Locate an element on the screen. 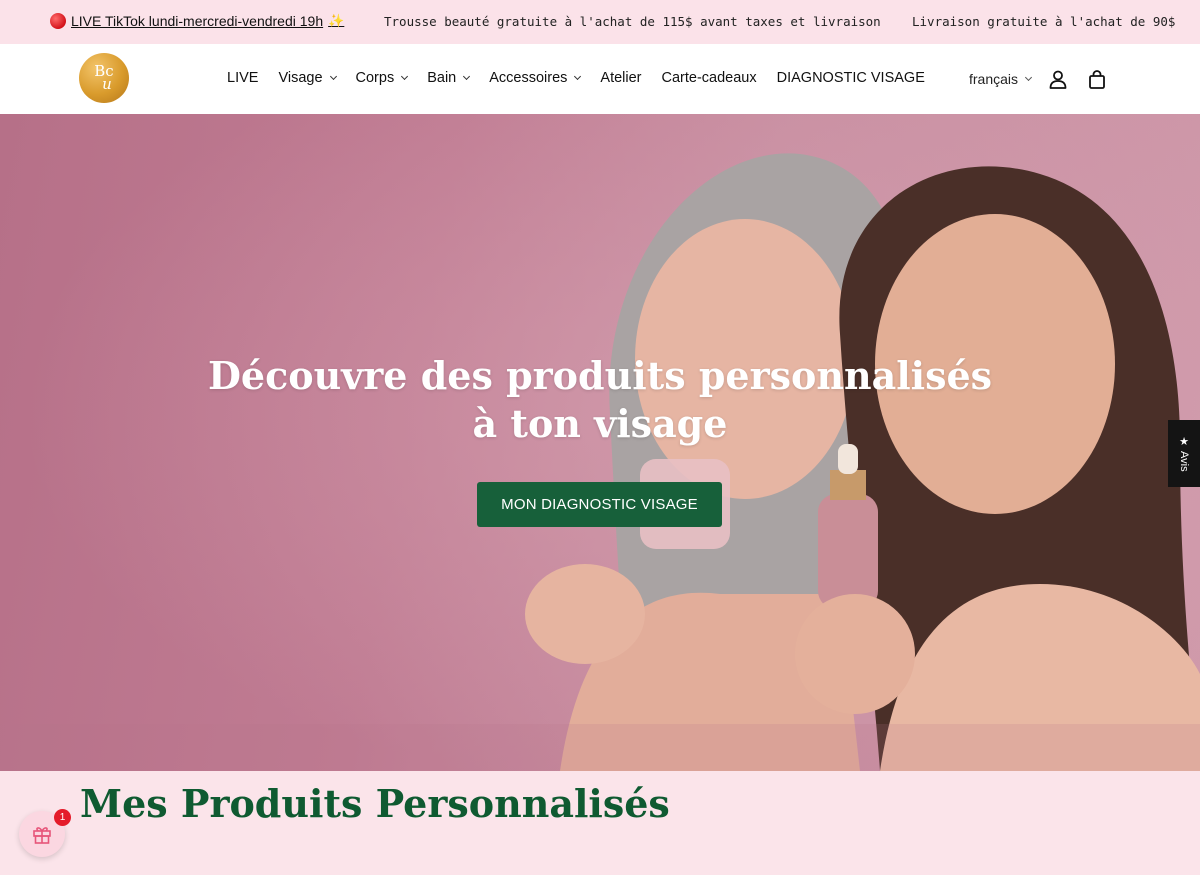 The height and width of the screenshot is (875, 1200). cart-button is located at coordinates (1097, 79).